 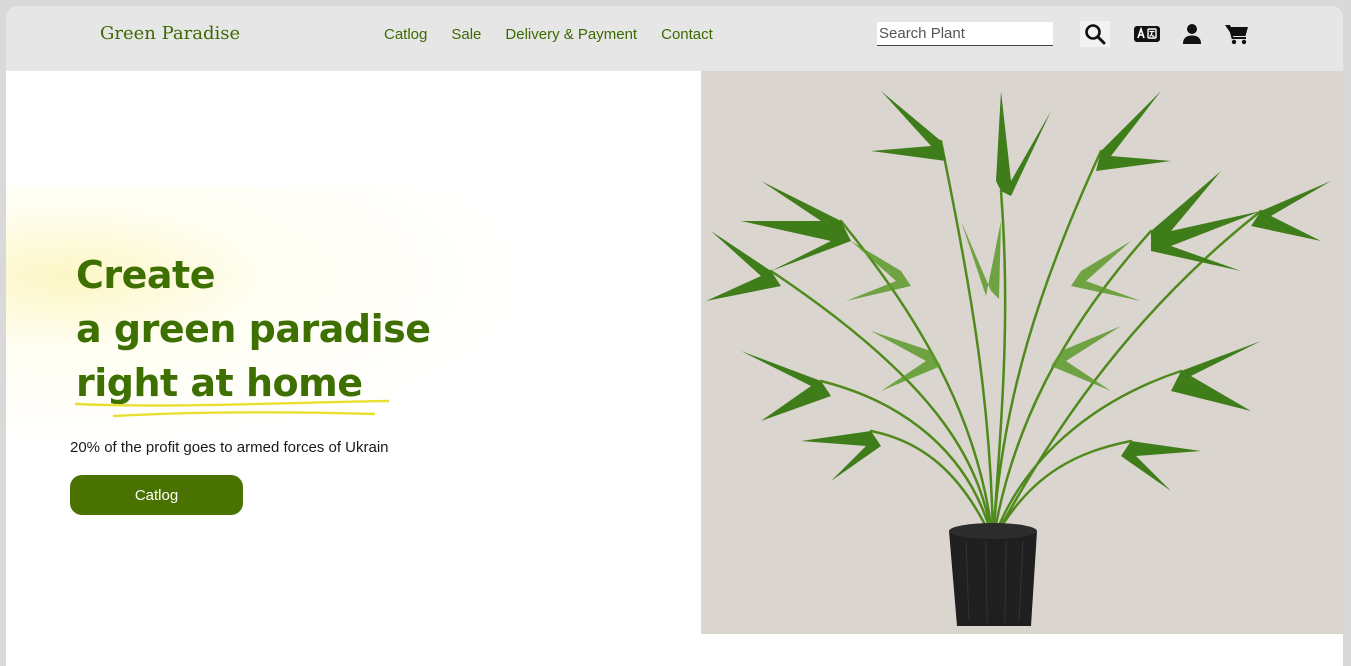 What do you see at coordinates (965, 34) in the screenshot?
I see `search-input` at bounding box center [965, 34].